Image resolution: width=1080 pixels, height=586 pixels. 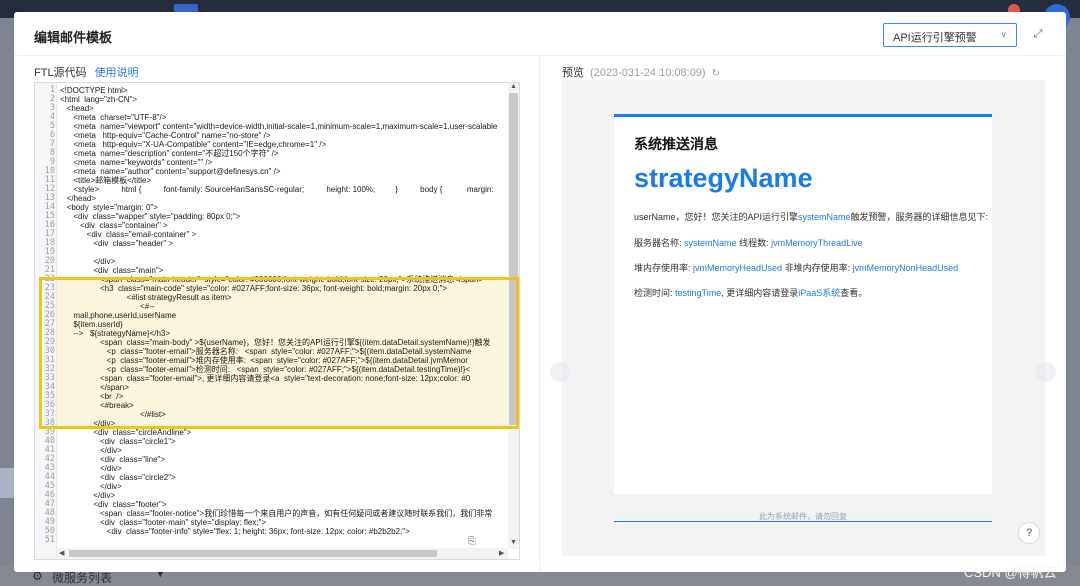 I want to click on code-line: <div class="circle1">, so click(x=118, y=441).